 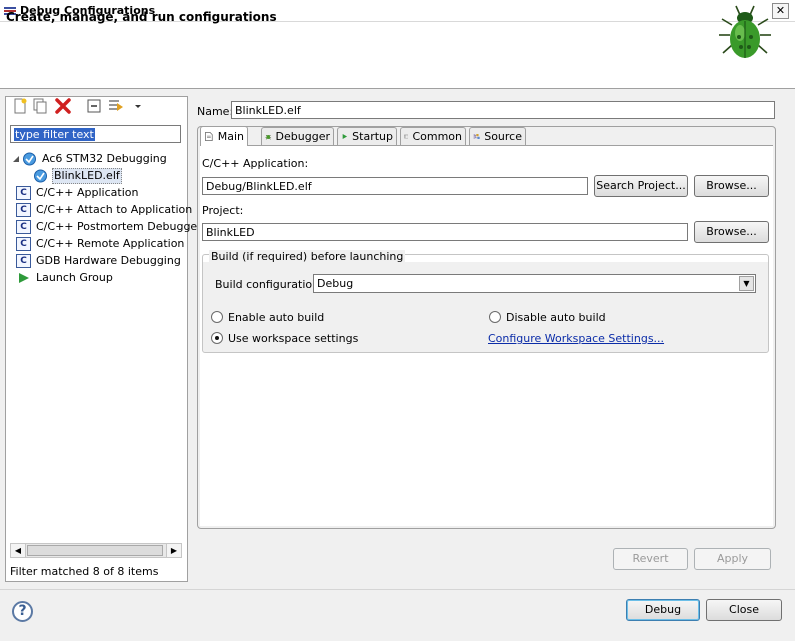 What do you see at coordinates (780, 11) in the screenshot?
I see `window-close-button: ✕` at bounding box center [780, 11].